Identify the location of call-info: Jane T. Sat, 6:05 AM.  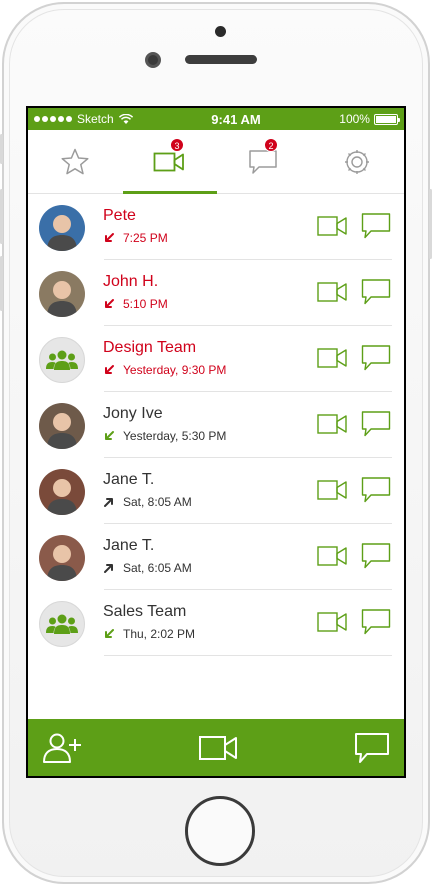
(147, 556).